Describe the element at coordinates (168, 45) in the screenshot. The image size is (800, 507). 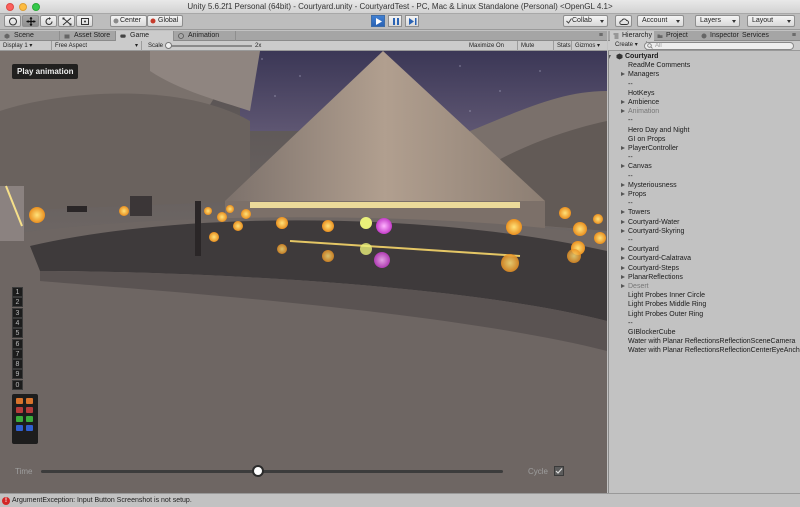
I see `scale-slider-handle` at that location.